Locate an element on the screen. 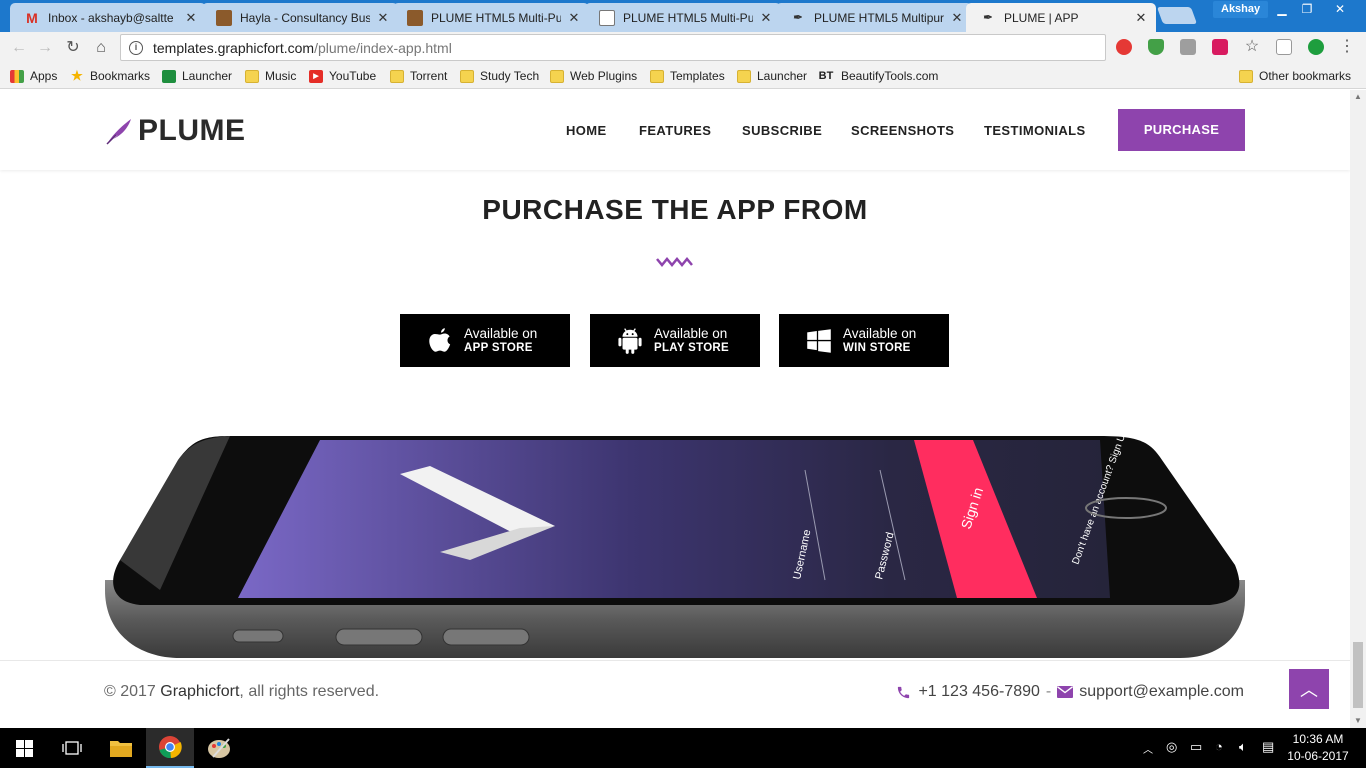 Image resolution: width=1366 pixels, height=768 pixels. battery-icon: ▭ is located at coordinates (1196, 747).